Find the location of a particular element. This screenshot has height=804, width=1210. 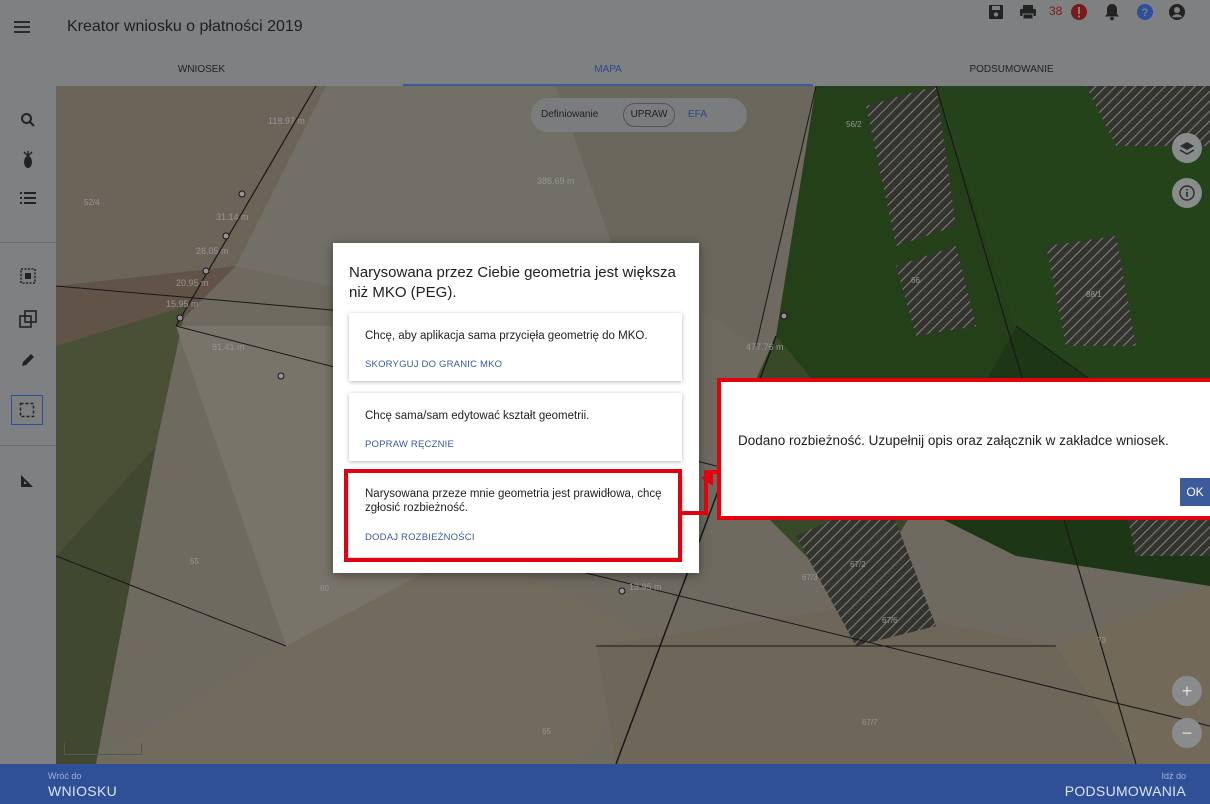

copy-shape-icon is located at coordinates (28, 319).